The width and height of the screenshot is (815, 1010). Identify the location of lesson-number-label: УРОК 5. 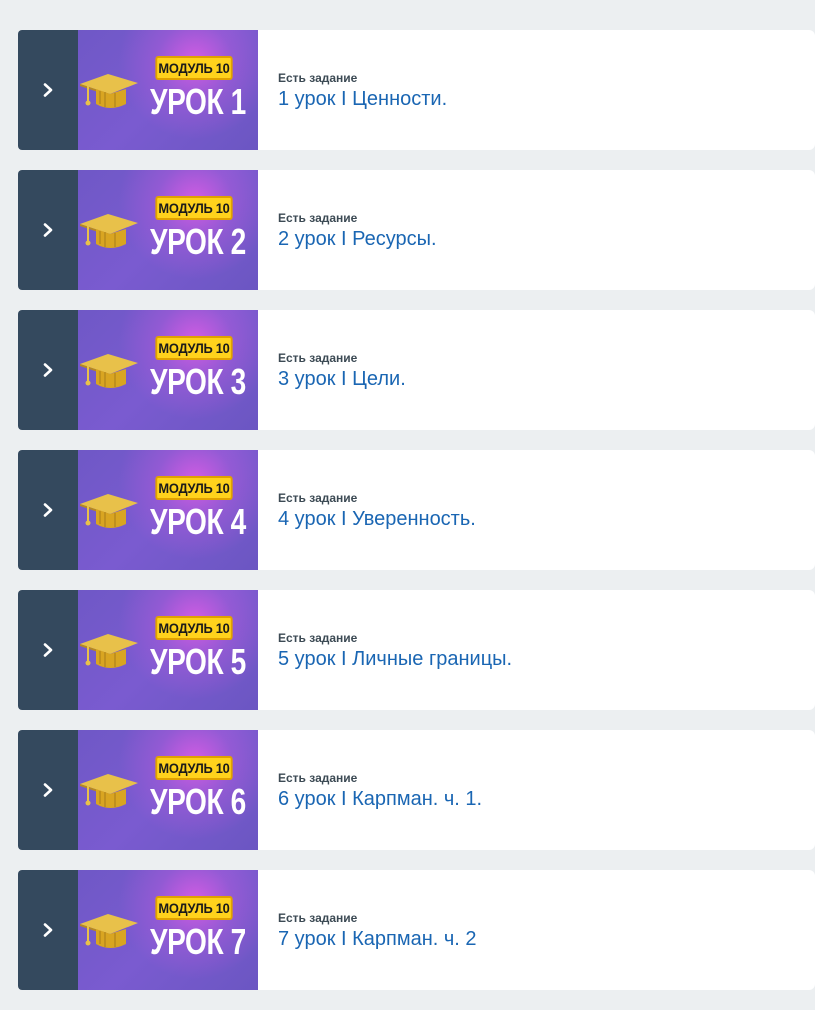
(198, 661).